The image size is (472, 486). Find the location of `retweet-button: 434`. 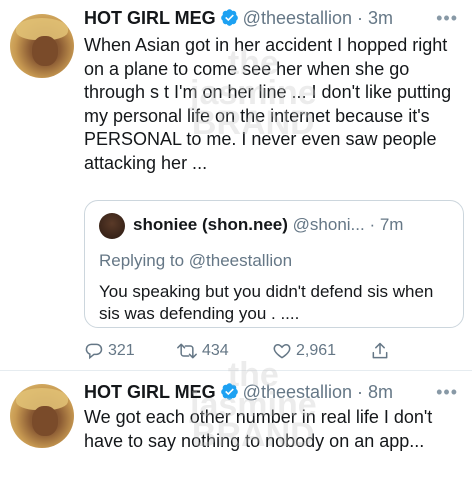

retweet-button: 434 is located at coordinates (202, 351).